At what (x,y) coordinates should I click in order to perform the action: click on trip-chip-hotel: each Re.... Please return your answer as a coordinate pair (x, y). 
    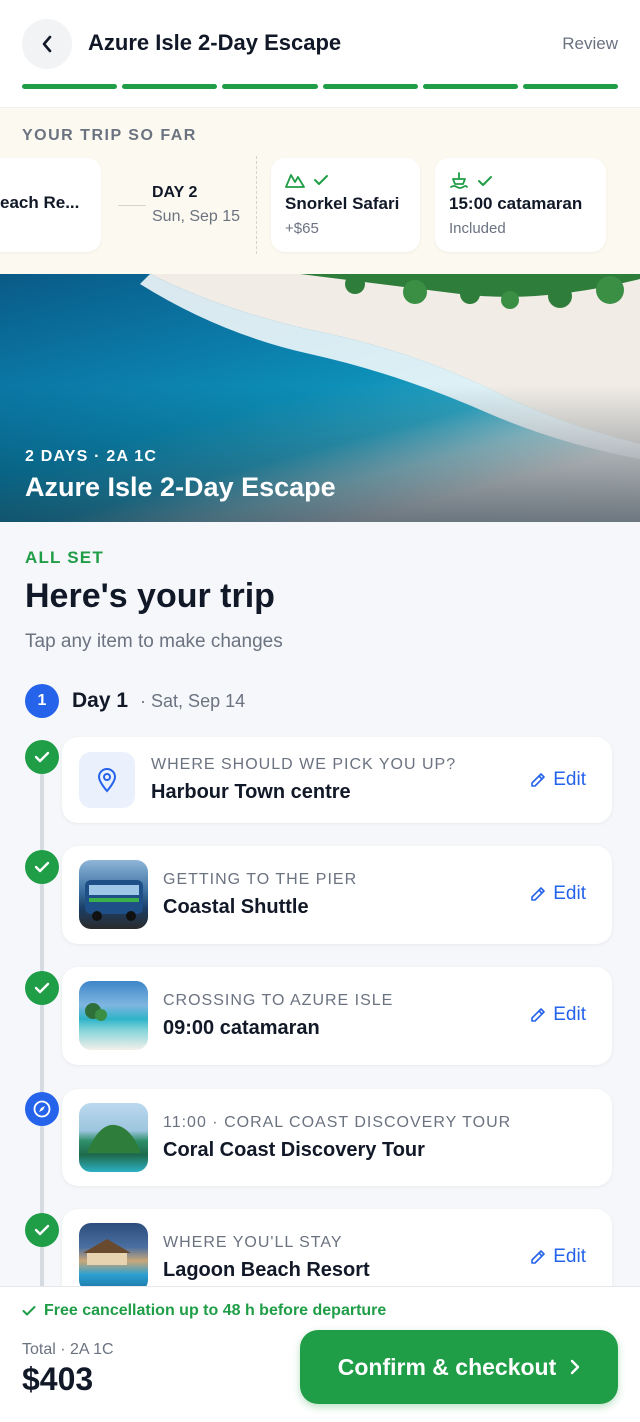
    Looking at the image, I should click on (50, 205).